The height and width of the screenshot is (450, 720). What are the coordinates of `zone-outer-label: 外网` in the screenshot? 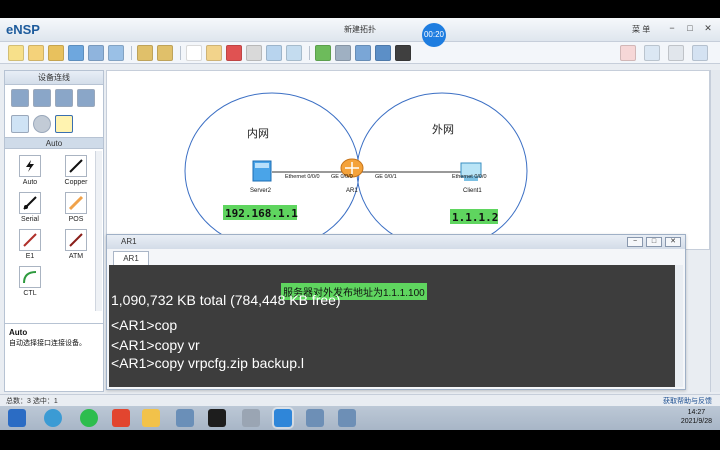 It's located at (443, 129).